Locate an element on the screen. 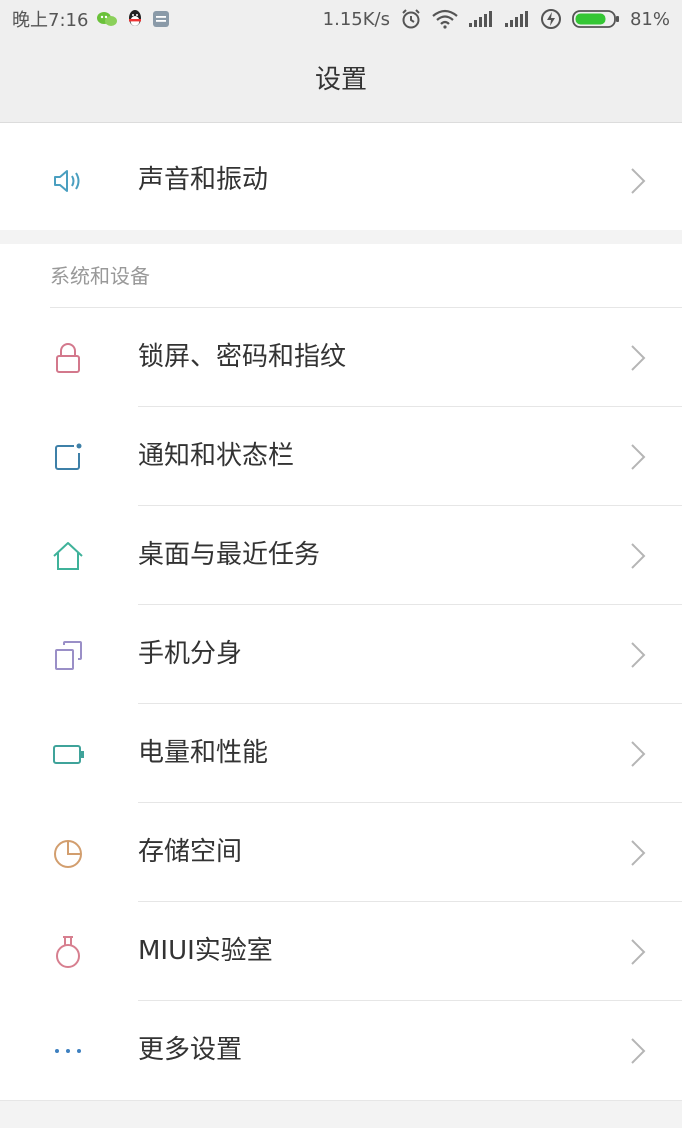  settings-item-label: MIUI实验室 is located at coordinates (205, 951).